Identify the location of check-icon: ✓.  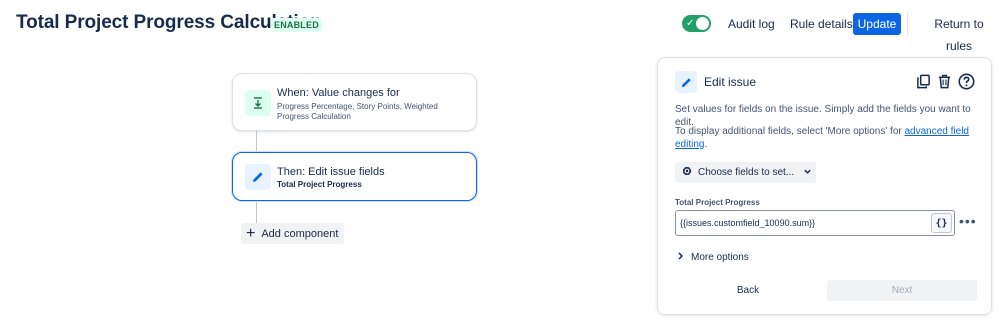
(690, 23).